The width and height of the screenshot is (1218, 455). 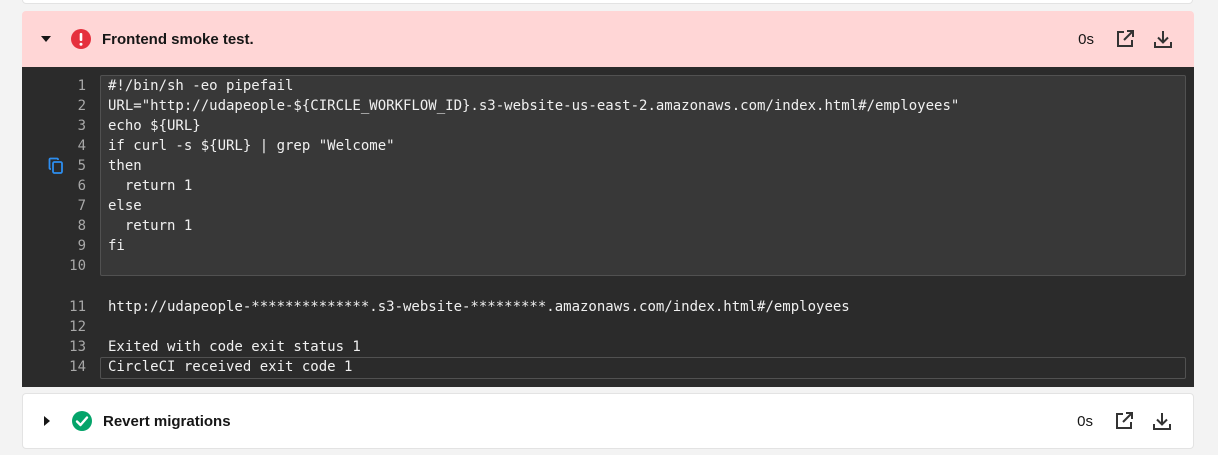 What do you see at coordinates (47, 421) in the screenshot?
I see `caret-right-icon` at bounding box center [47, 421].